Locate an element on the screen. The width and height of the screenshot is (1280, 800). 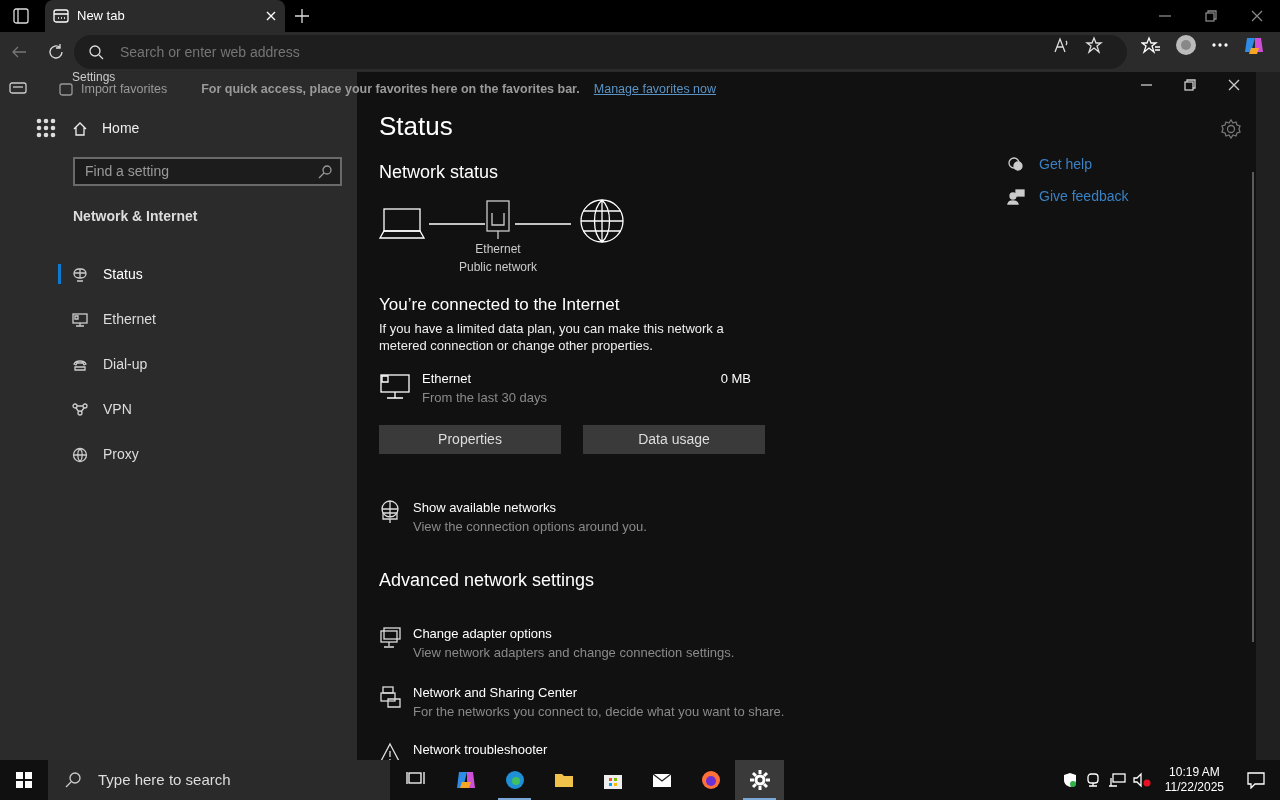
muted-speaker-icon is located at coordinates (1141, 780).